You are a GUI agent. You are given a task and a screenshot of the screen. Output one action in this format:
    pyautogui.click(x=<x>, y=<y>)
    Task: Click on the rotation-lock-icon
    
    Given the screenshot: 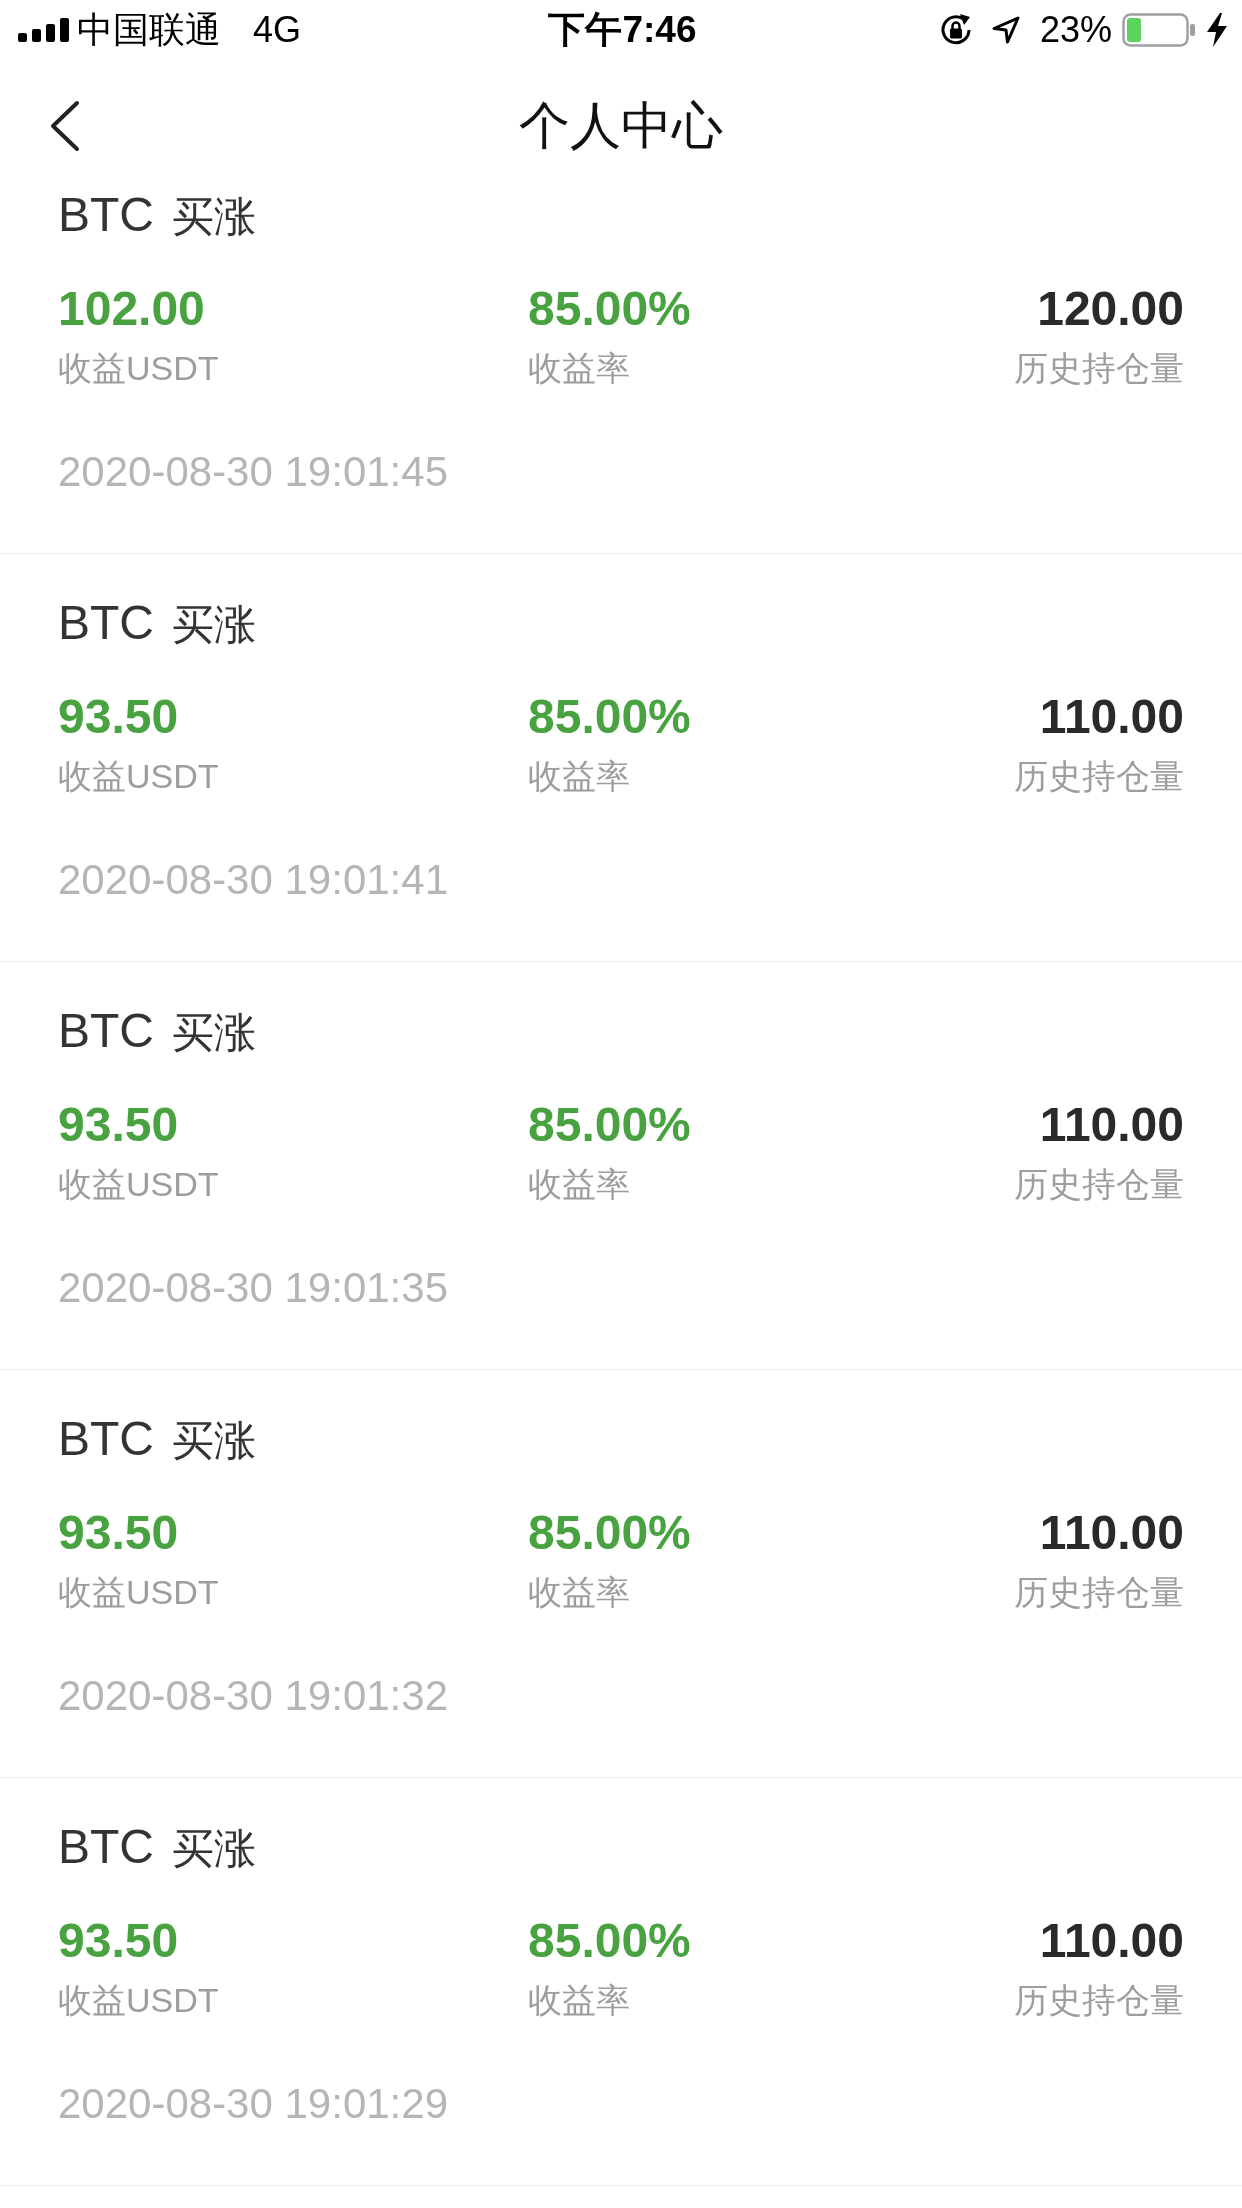 What is the action you would take?
    pyautogui.click(x=955, y=30)
    